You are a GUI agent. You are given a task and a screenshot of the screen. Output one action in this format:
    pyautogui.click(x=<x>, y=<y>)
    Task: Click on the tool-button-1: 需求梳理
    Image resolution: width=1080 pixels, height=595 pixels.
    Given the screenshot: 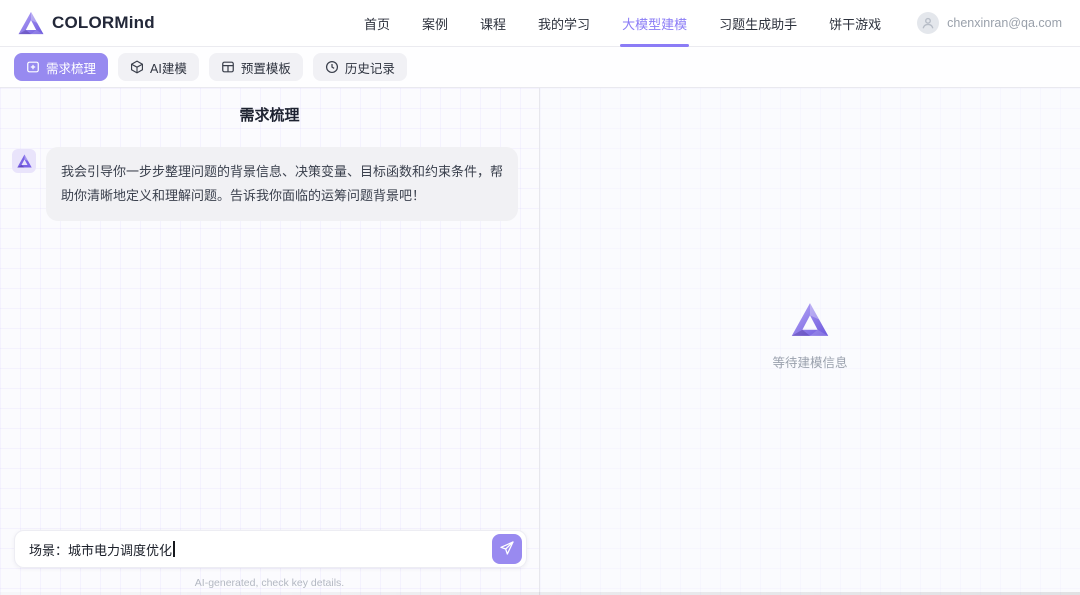 What is the action you would take?
    pyautogui.click(x=61, y=67)
    